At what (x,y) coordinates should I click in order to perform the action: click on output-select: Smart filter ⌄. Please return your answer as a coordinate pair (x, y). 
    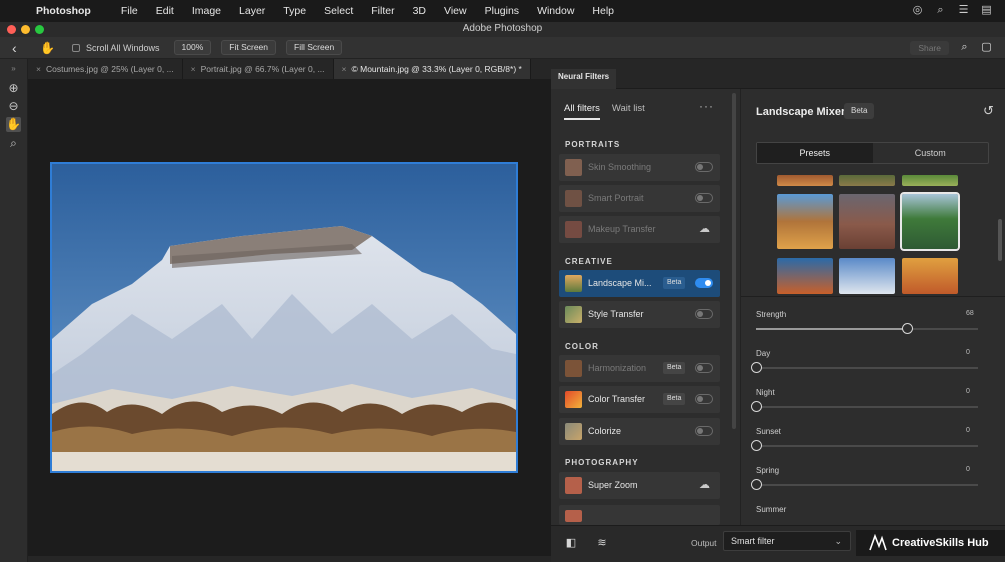
    Looking at the image, I should click on (787, 541).